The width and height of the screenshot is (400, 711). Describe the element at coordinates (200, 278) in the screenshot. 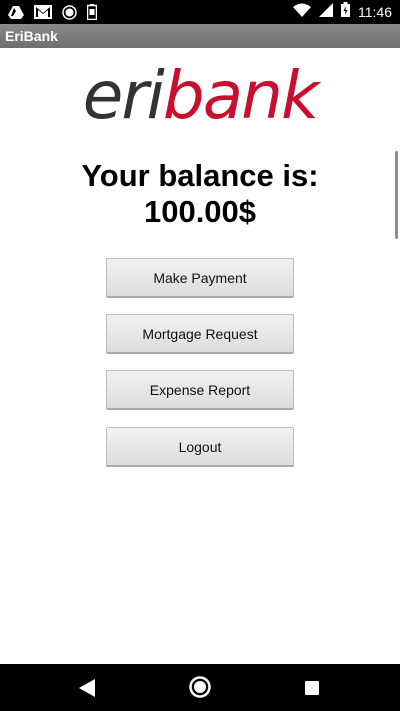

I see `make-payment-button: Make Payment` at that location.